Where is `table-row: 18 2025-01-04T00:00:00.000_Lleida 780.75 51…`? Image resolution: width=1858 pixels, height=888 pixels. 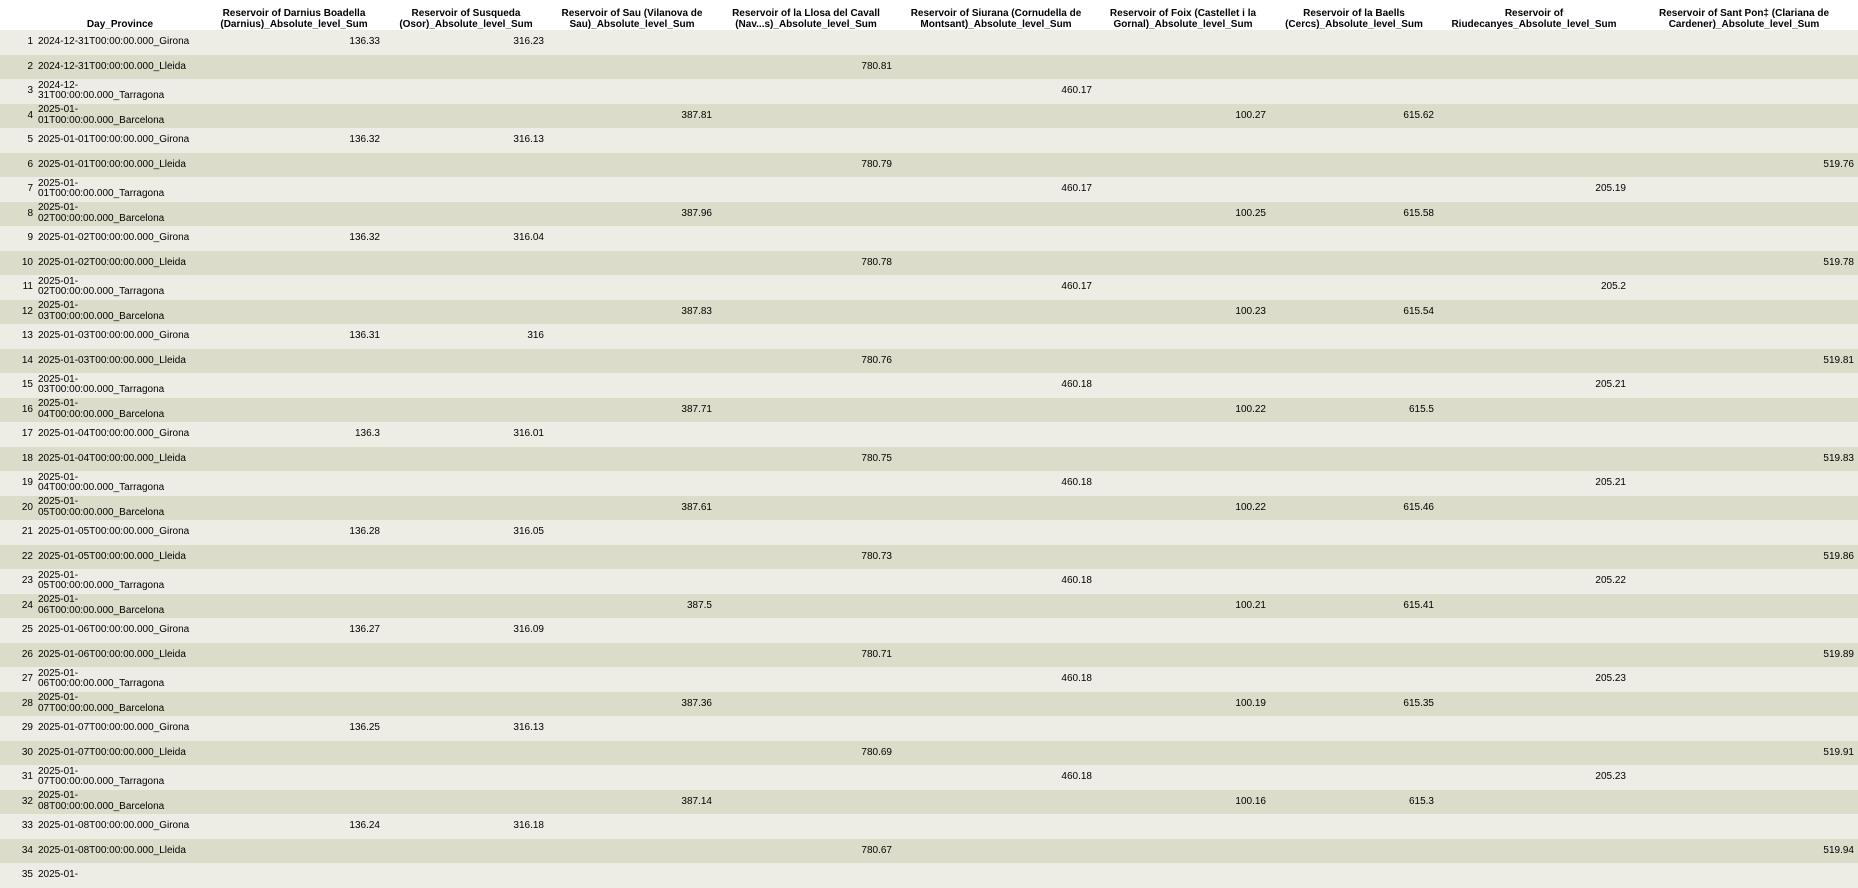
table-row: 18 2025-01-04T00:00:00.000_Lleida 780.75 51… is located at coordinates (929, 458).